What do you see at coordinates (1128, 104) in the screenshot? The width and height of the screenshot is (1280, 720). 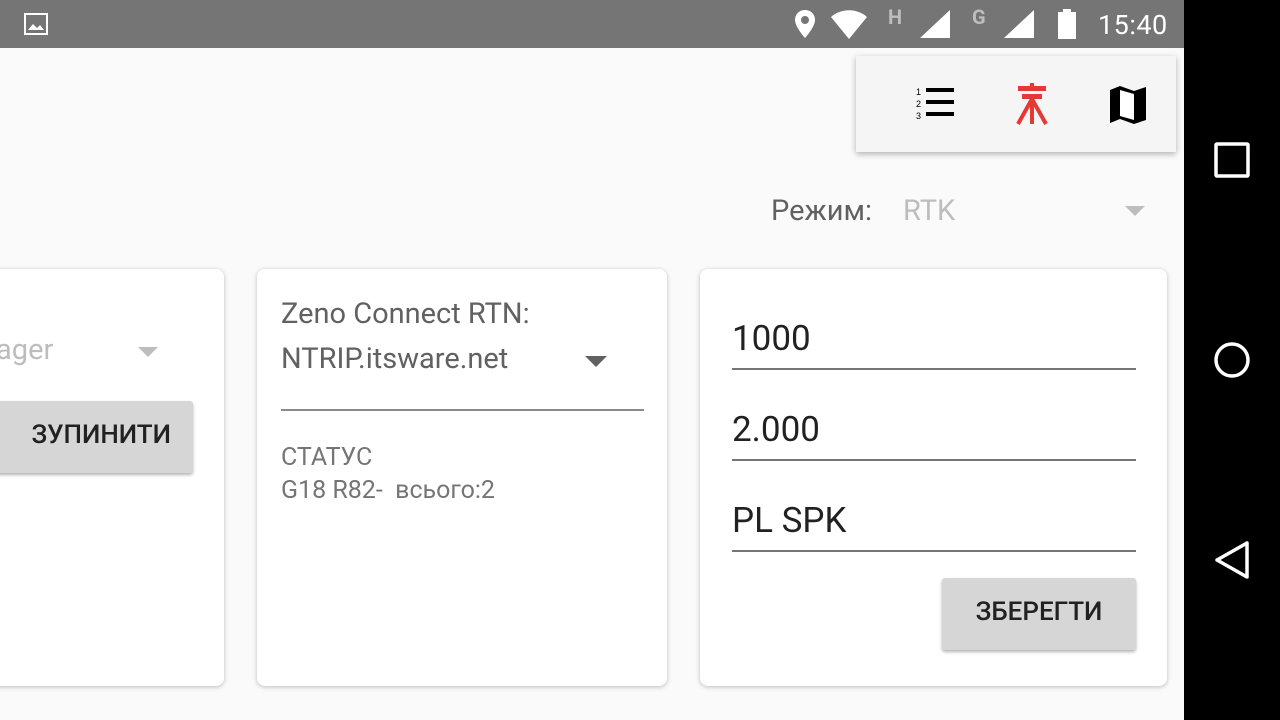 I see `map-icon` at bounding box center [1128, 104].